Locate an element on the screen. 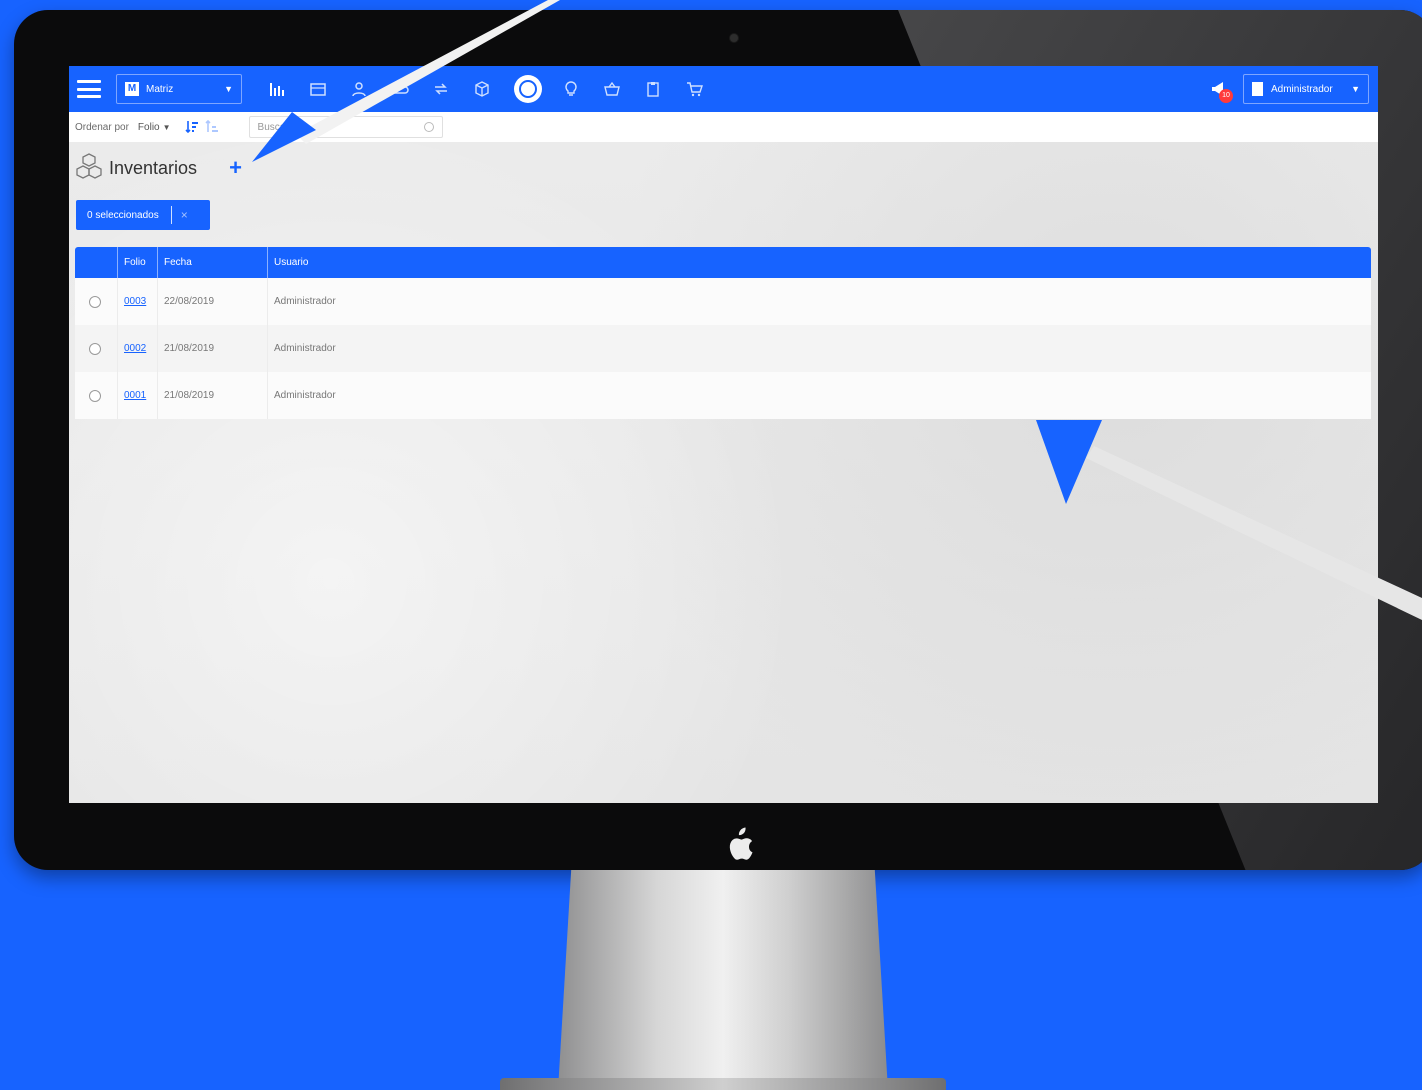  table-row: 0003 22/08/2019 Administrador is located at coordinates (723, 301).